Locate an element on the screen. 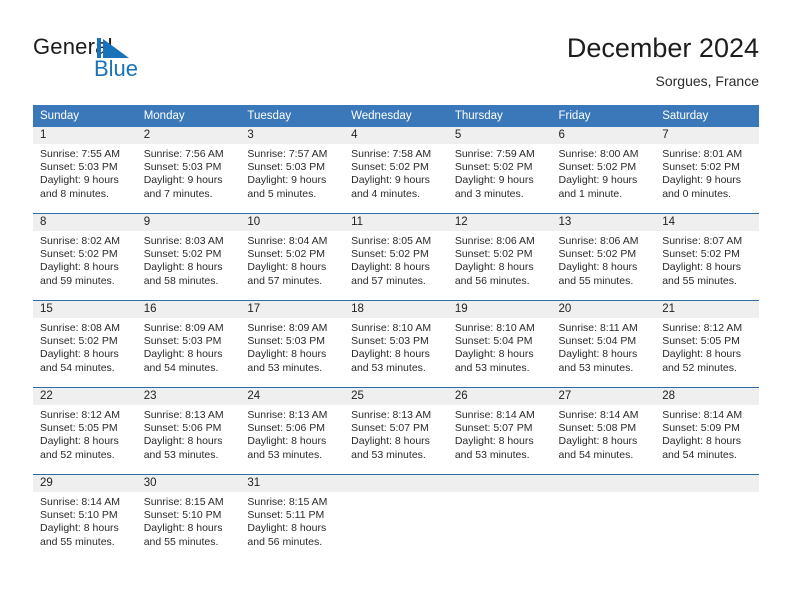 This screenshot has height=612, width=792. day-number: 27 is located at coordinates (603, 396).